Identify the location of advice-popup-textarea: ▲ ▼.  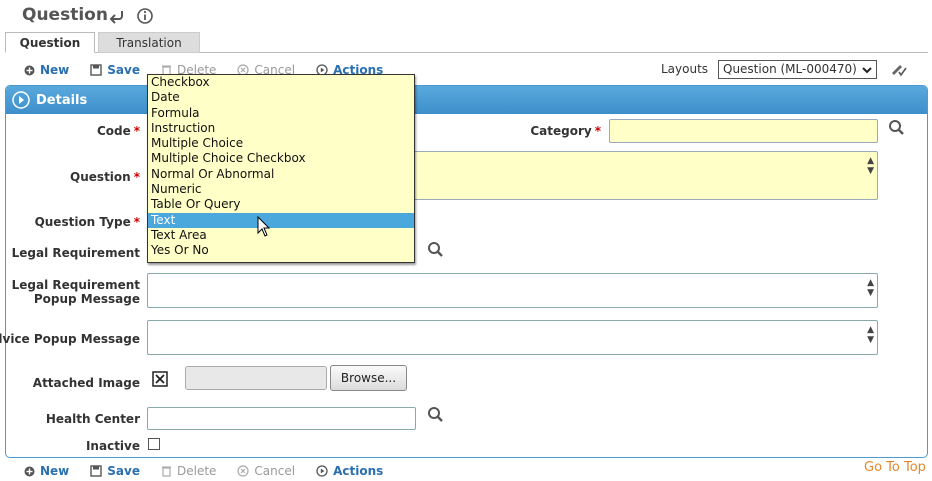
(512, 337).